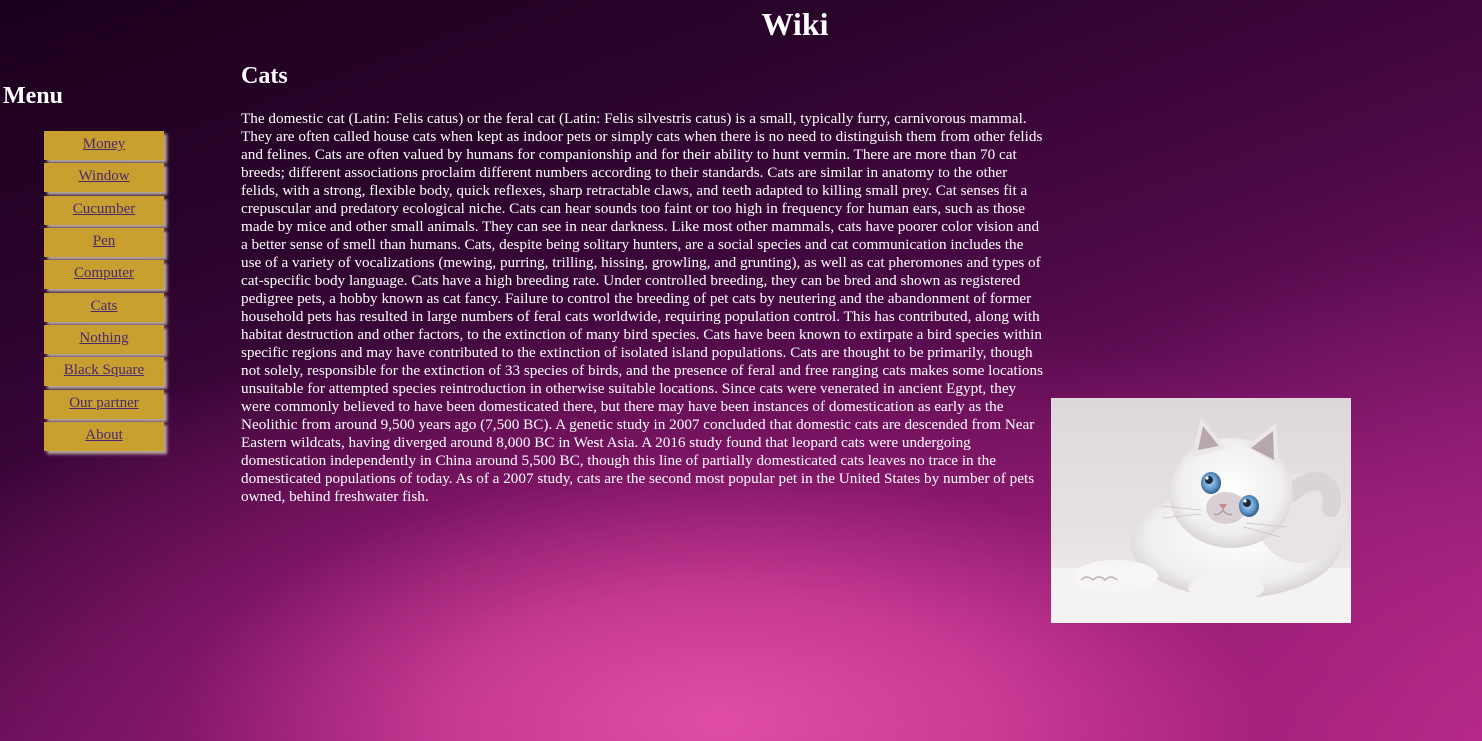 Image resolution: width=1482 pixels, height=741 pixels. Describe the element at coordinates (1201, 510) in the screenshot. I see `cat-photo` at that location.